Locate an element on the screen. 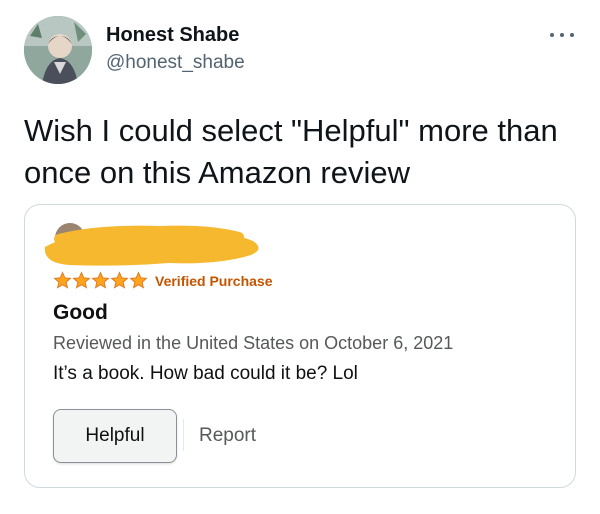 The width and height of the screenshot is (600, 514). review-title: Good is located at coordinates (80, 312).